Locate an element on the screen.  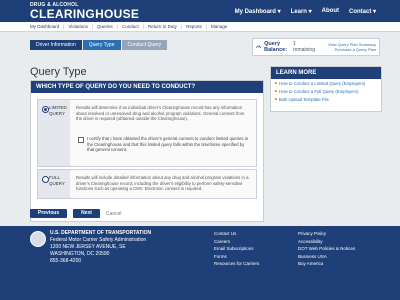
step-conduct-query: Conduct Query is located at coordinates (144, 45).